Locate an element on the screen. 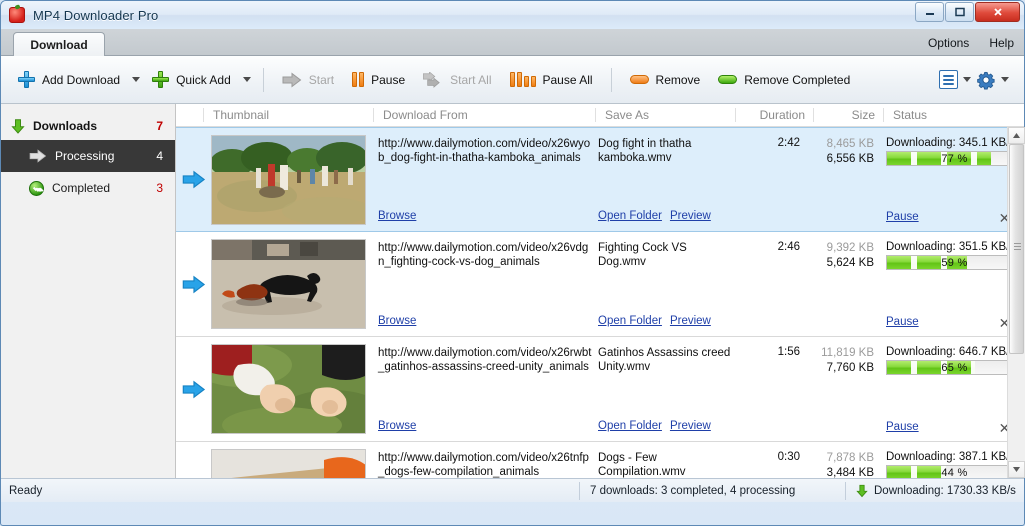 The height and width of the screenshot is (526, 1025). menu-item-options: Options is located at coordinates (948, 43).